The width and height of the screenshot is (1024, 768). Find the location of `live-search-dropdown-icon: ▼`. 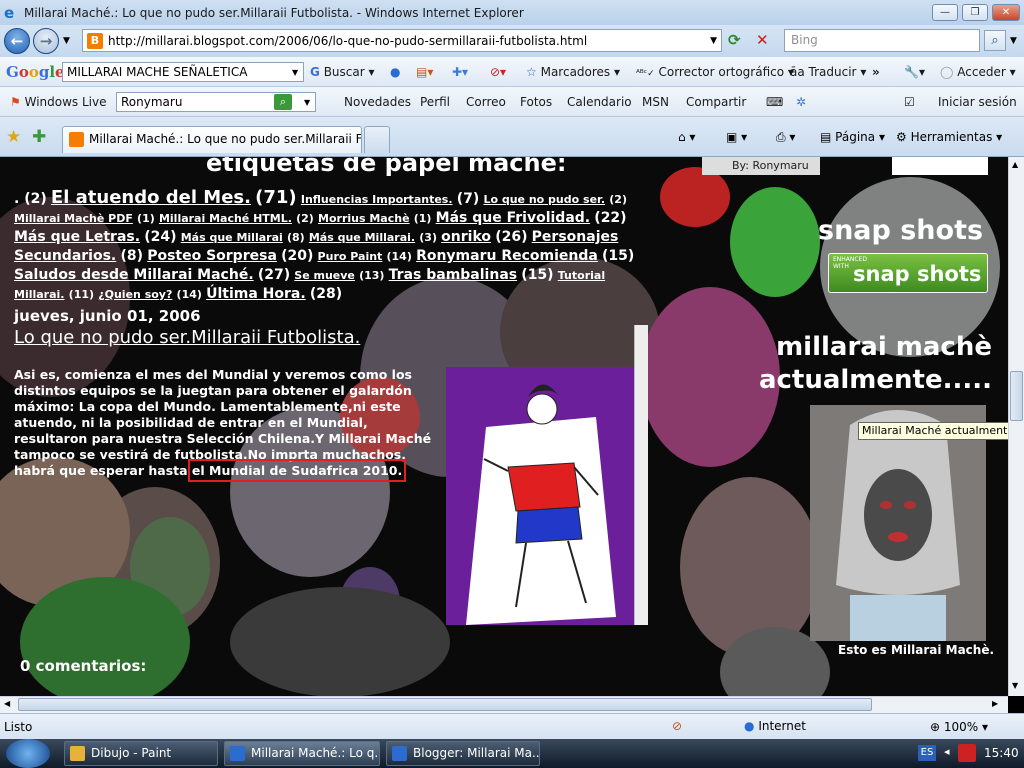

live-search-dropdown-icon: ▼ is located at coordinates (307, 102).